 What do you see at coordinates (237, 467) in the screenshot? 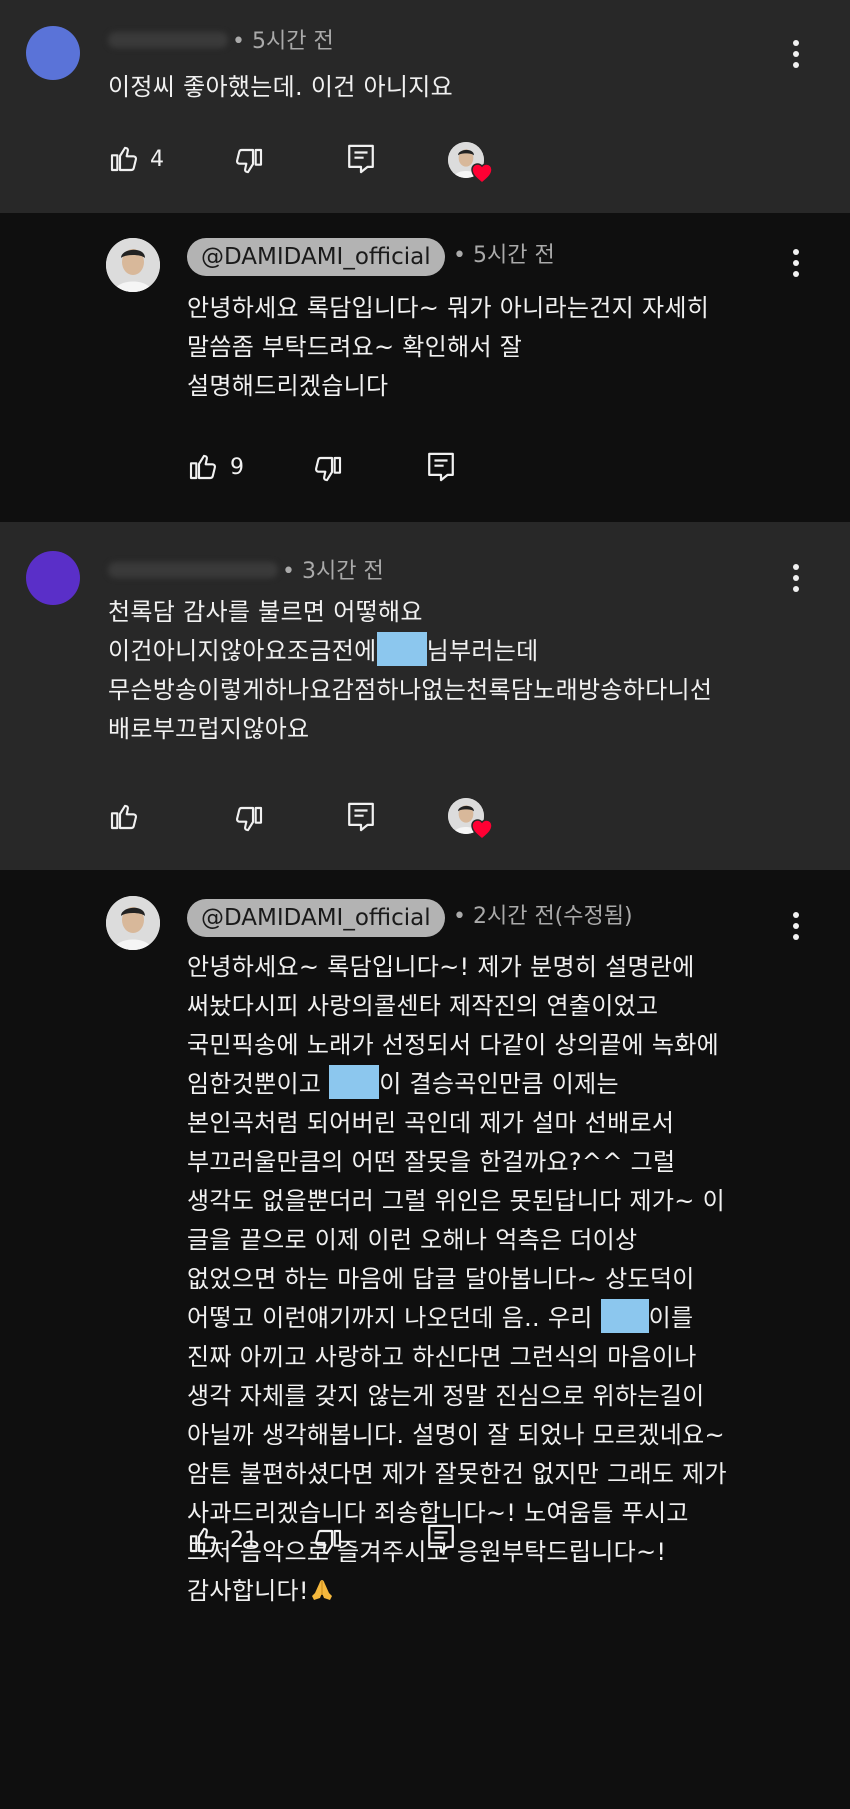
I see `like-count: 9` at bounding box center [237, 467].